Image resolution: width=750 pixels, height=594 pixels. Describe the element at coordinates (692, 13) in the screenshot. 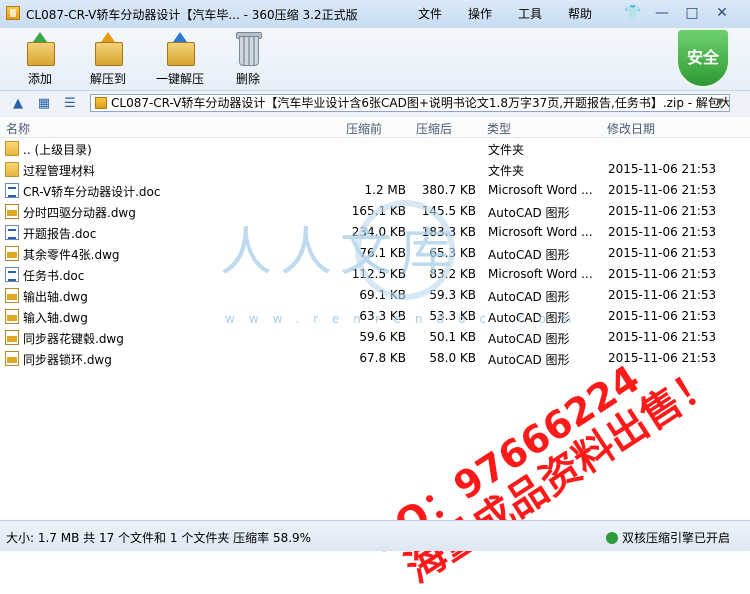

I see `maximize-icon: □` at that location.